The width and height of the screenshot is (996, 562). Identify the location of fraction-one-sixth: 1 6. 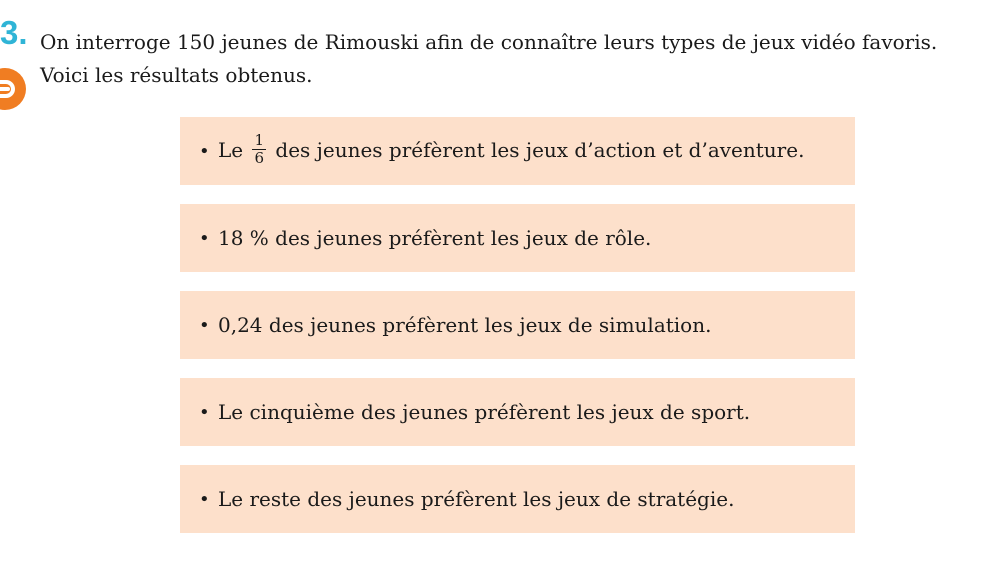
(259, 148).